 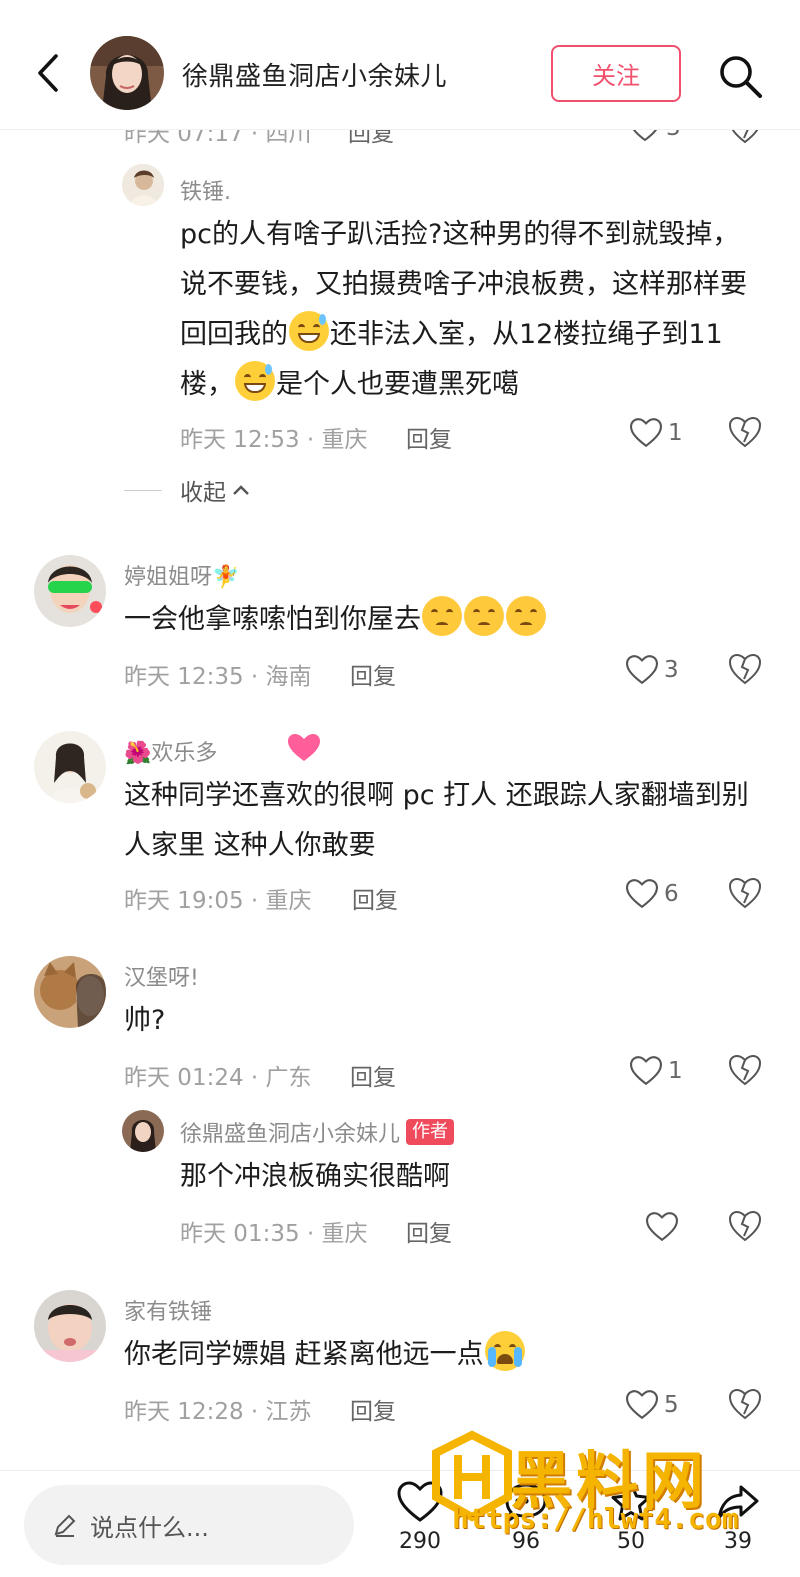 What do you see at coordinates (671, 894) in the screenshot?
I see `like-count: 6` at bounding box center [671, 894].